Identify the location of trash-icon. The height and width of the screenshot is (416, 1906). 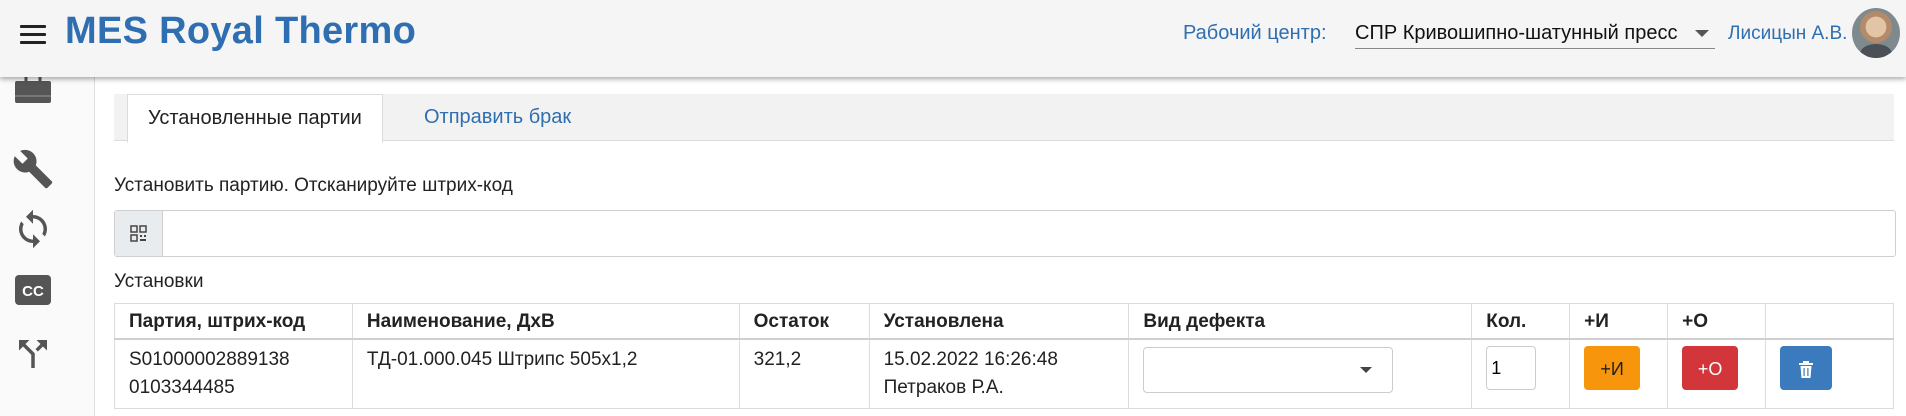
(1806, 370).